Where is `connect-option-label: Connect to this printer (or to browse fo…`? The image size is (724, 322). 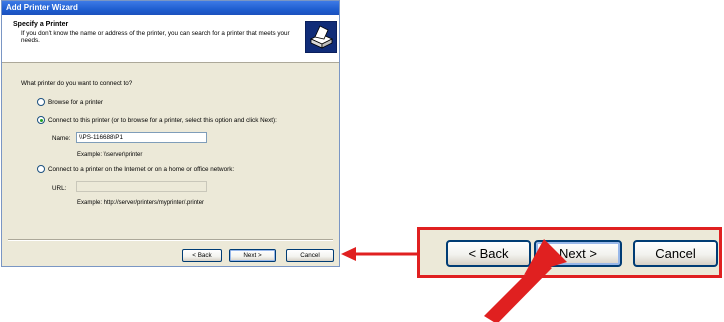
connect-option-label: Connect to this printer (or to browse fo… is located at coordinates (162, 120).